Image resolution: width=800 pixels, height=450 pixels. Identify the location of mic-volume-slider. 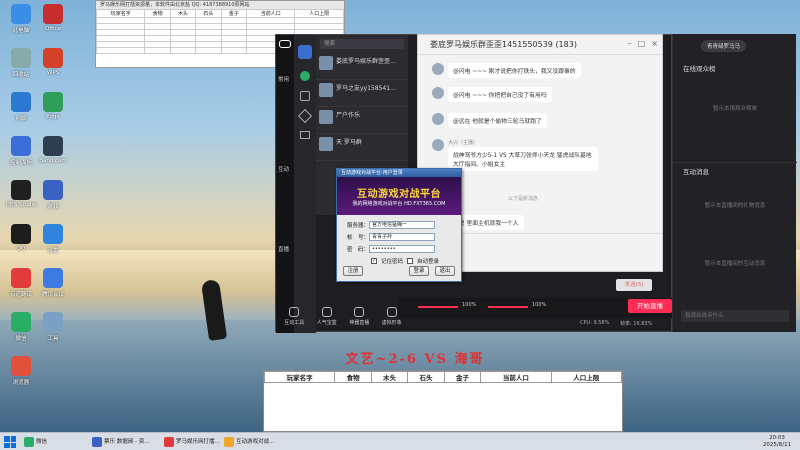
(438, 307).